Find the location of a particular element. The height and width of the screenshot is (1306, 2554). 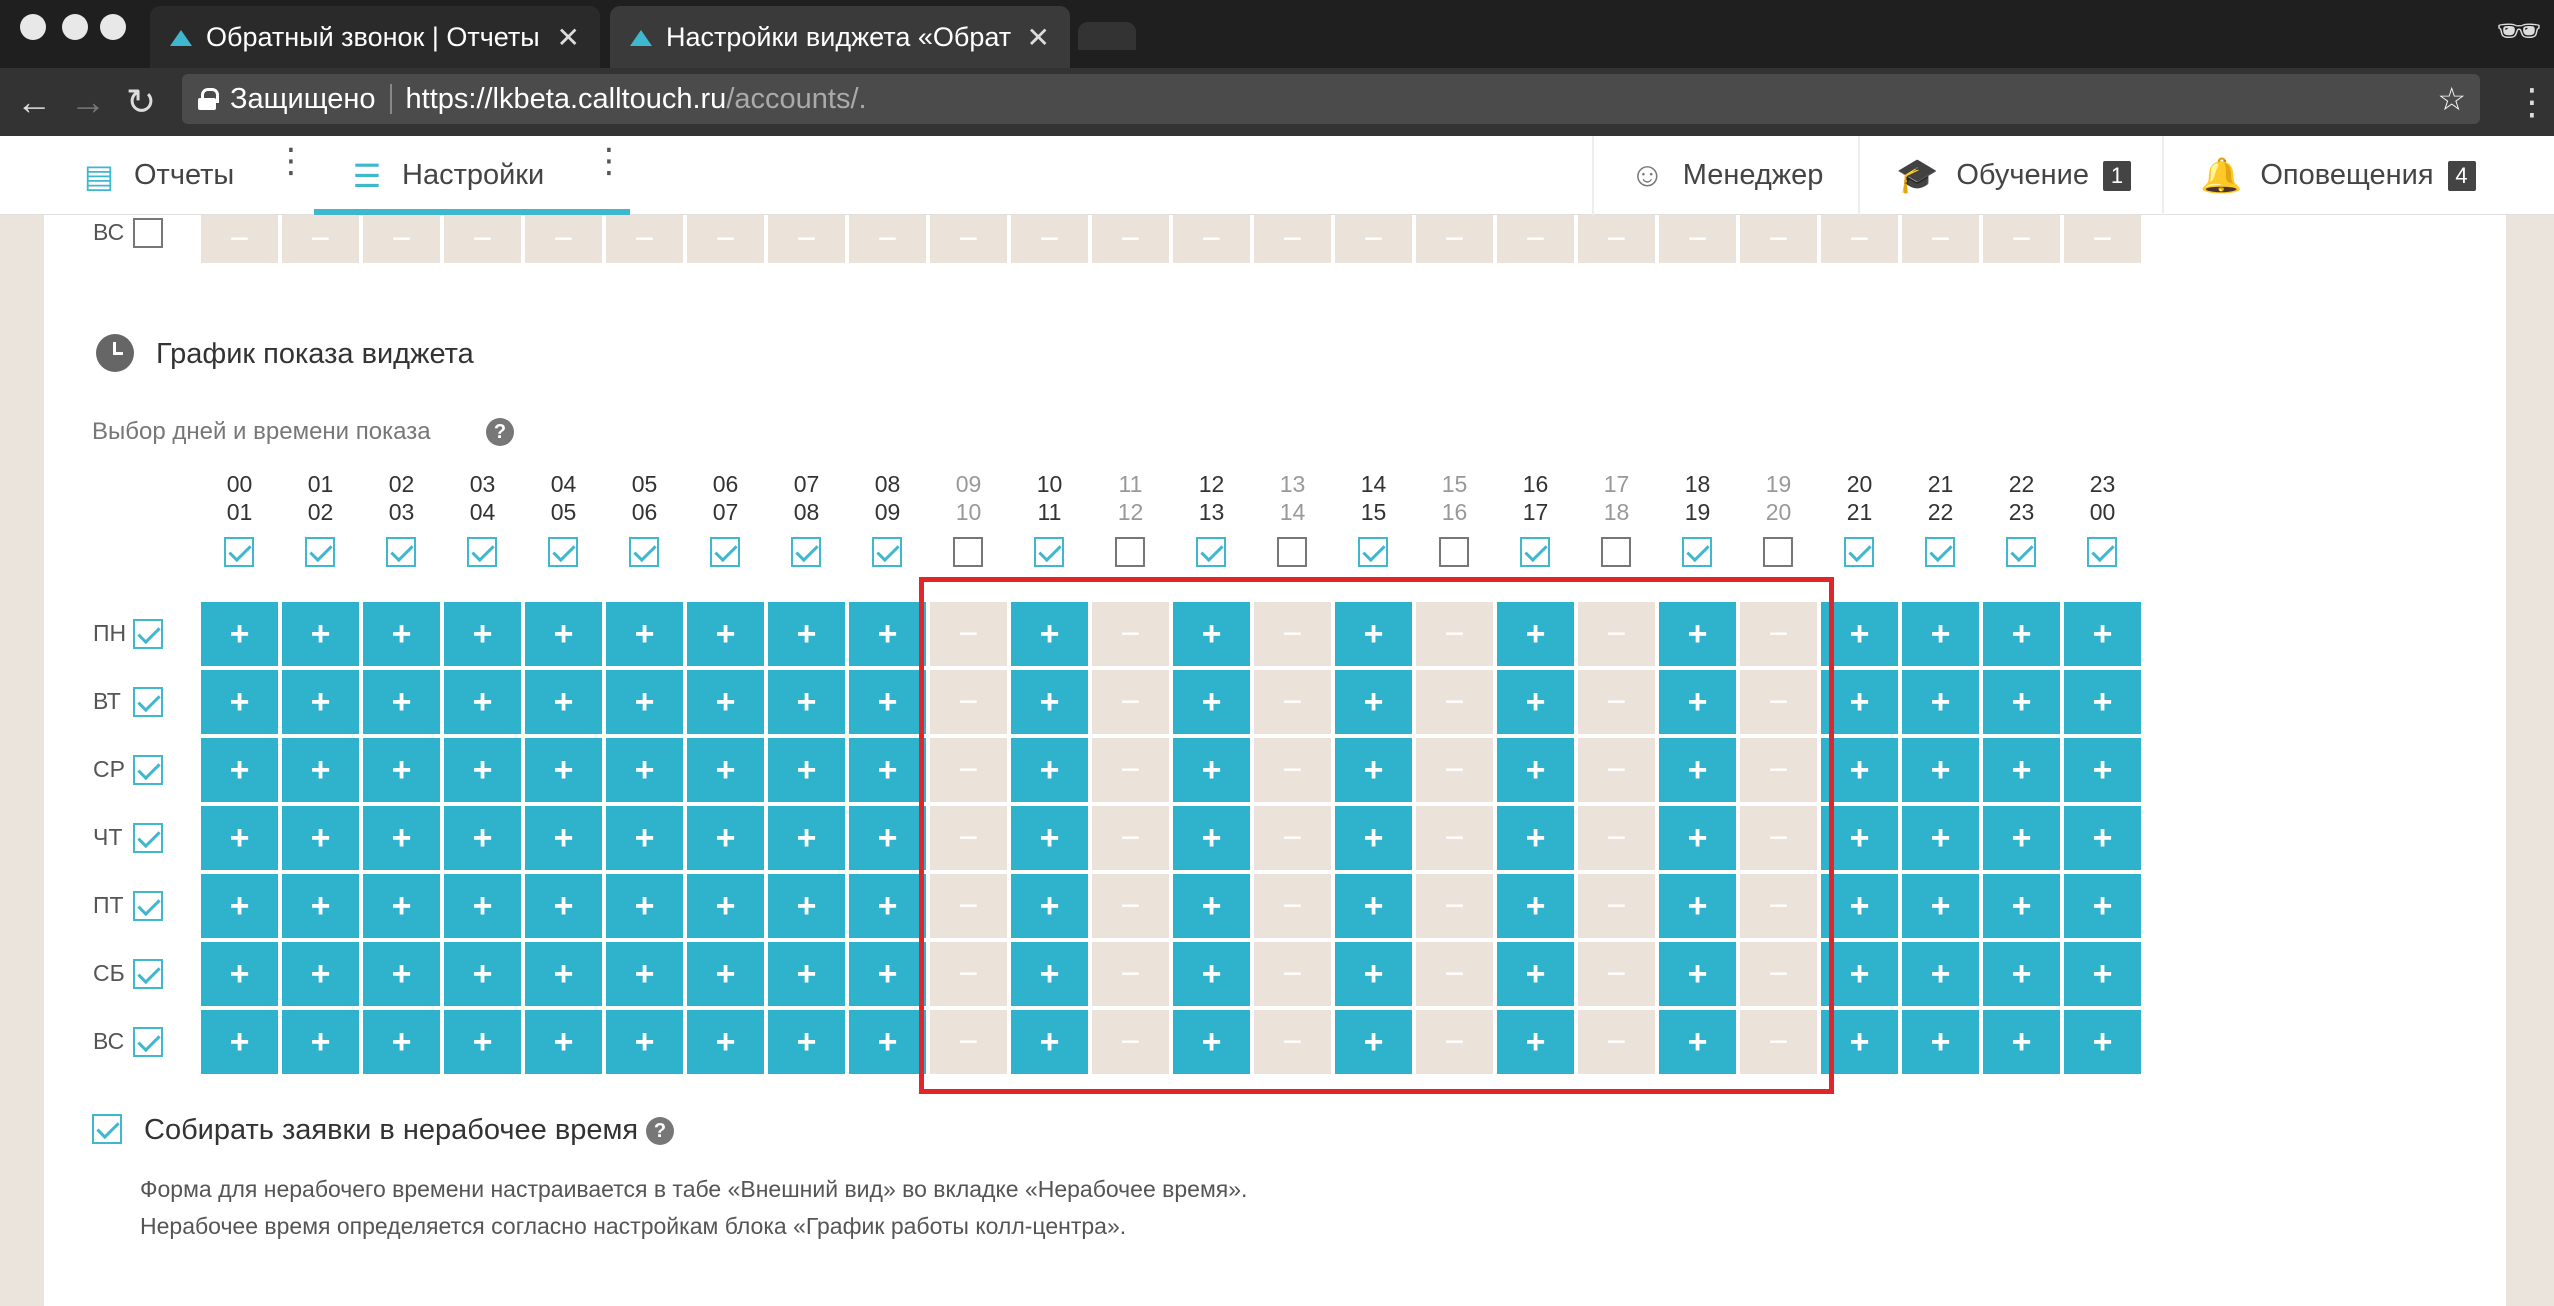

browser-tab-widget-settings: Настройки виджета «Обратн ✕ is located at coordinates (840, 37).